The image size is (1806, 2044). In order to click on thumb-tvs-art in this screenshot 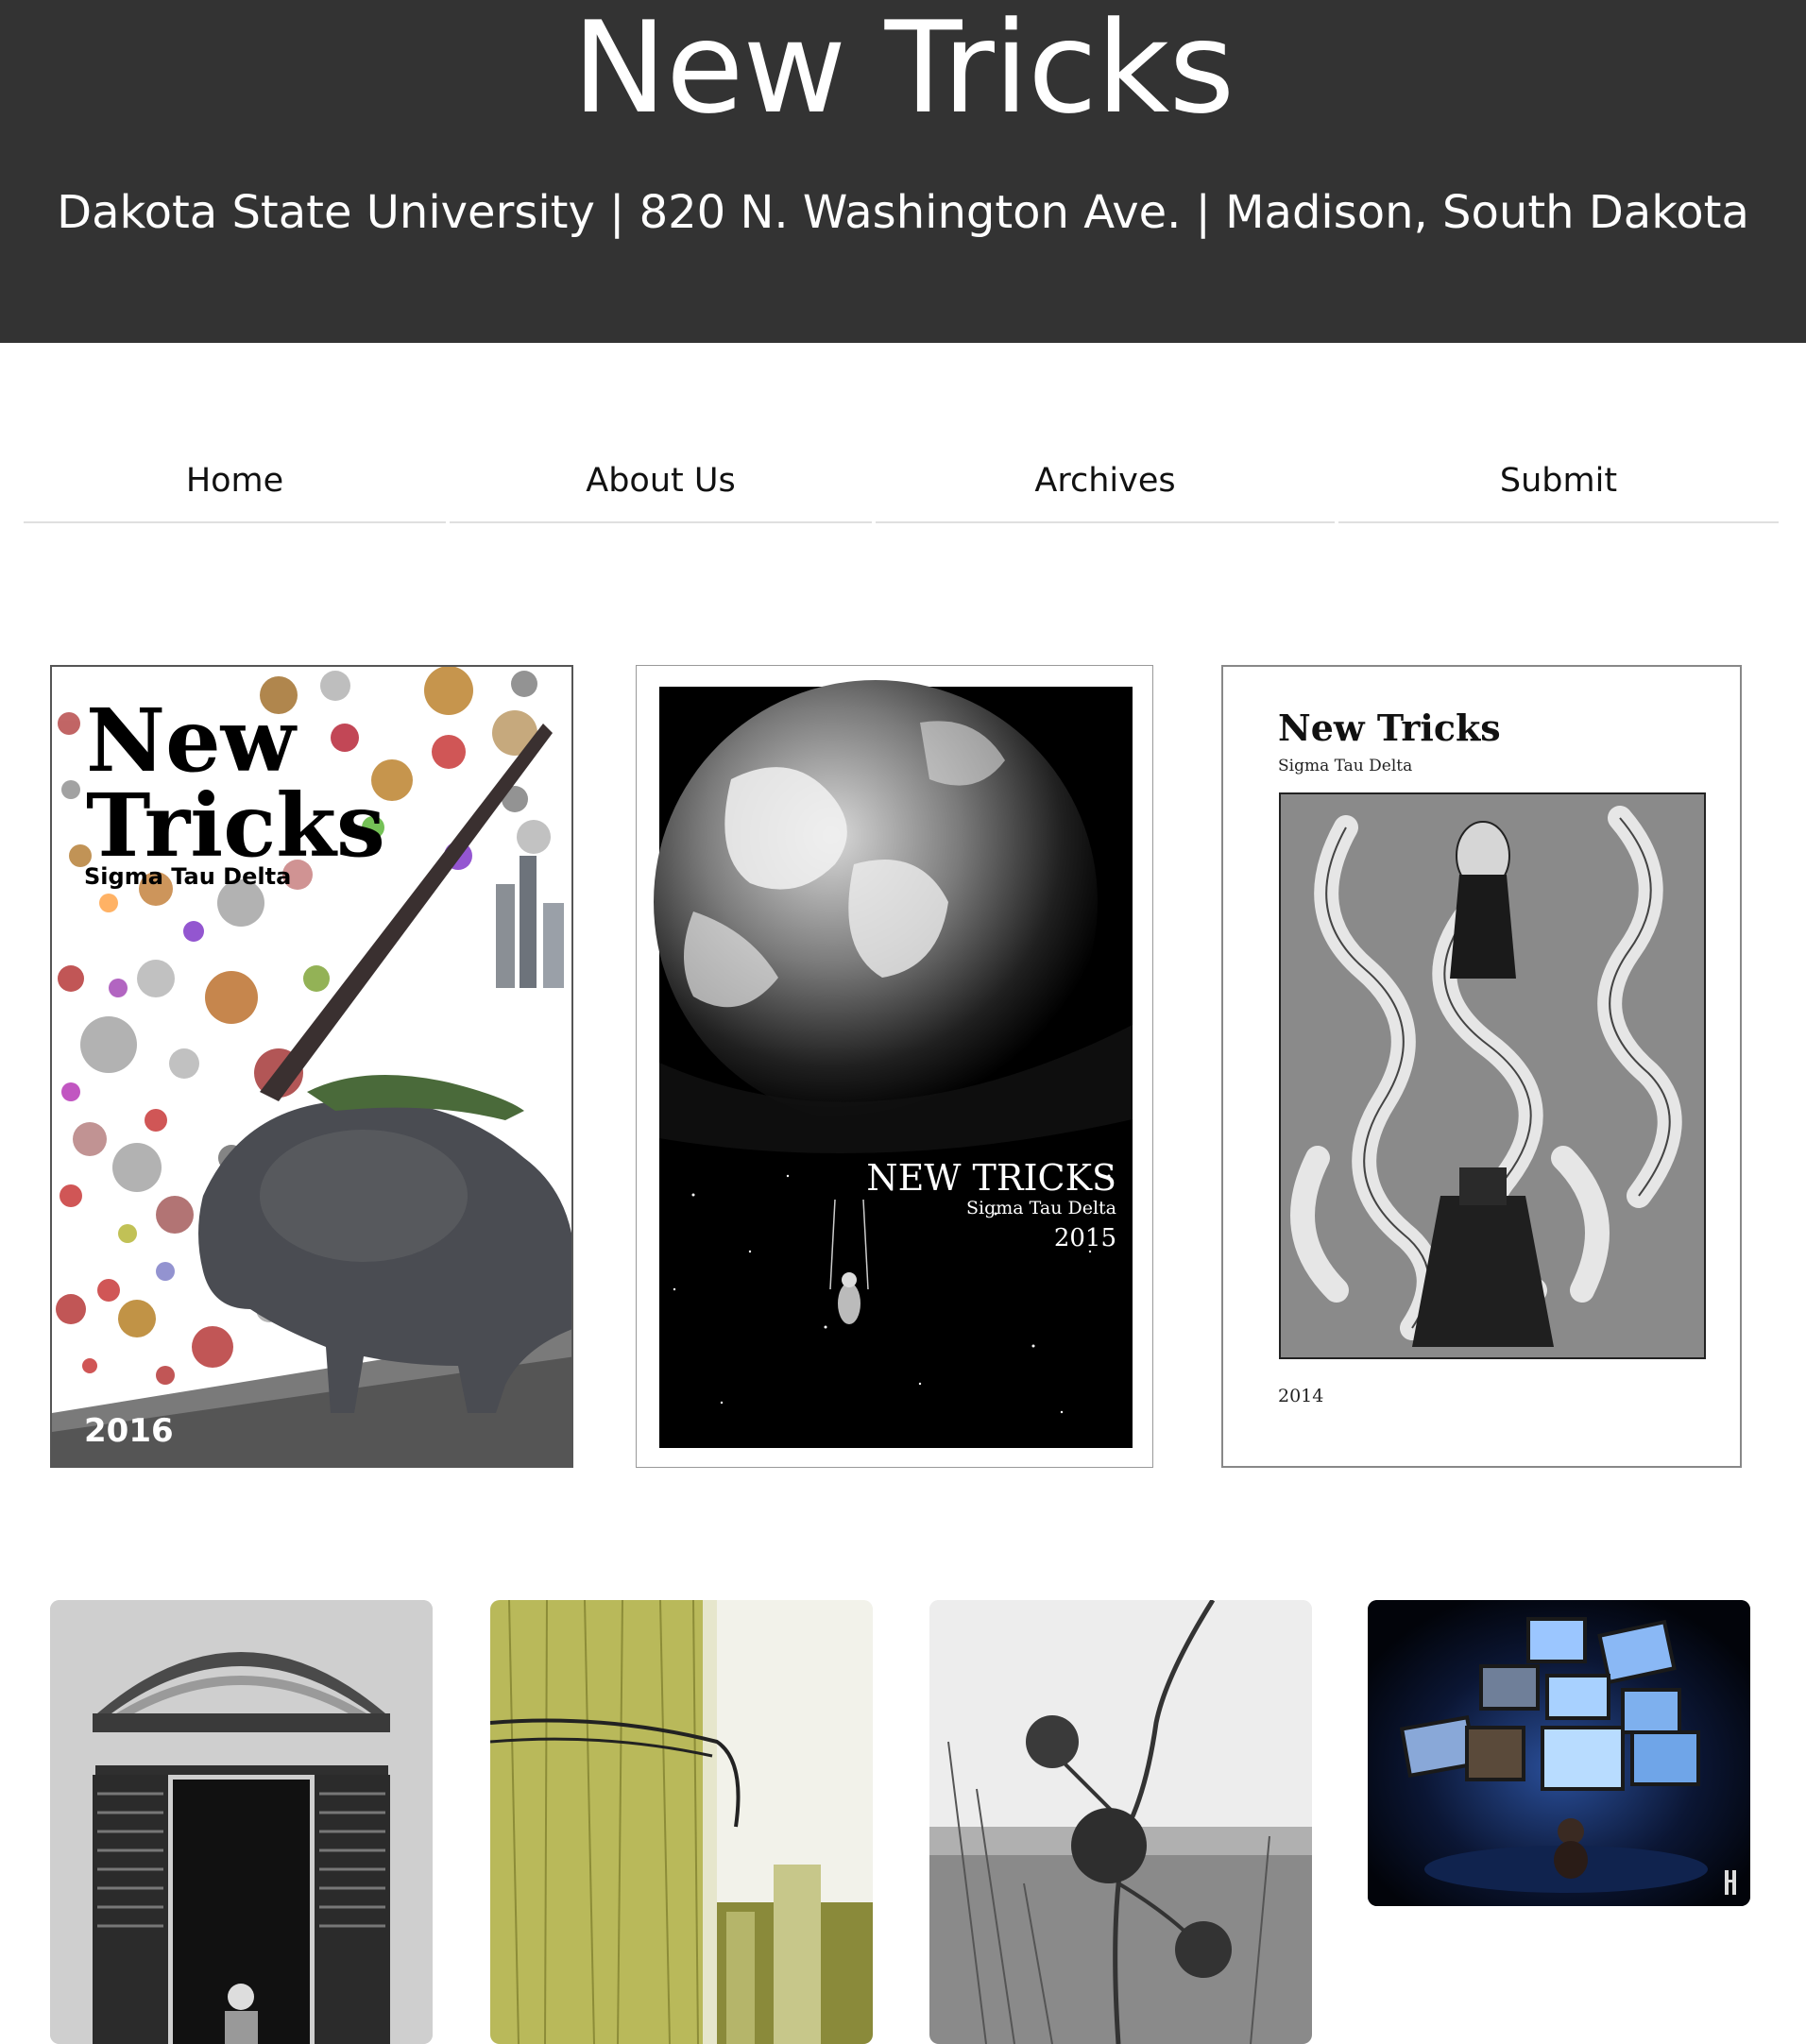, I will do `click(1559, 1753)`.